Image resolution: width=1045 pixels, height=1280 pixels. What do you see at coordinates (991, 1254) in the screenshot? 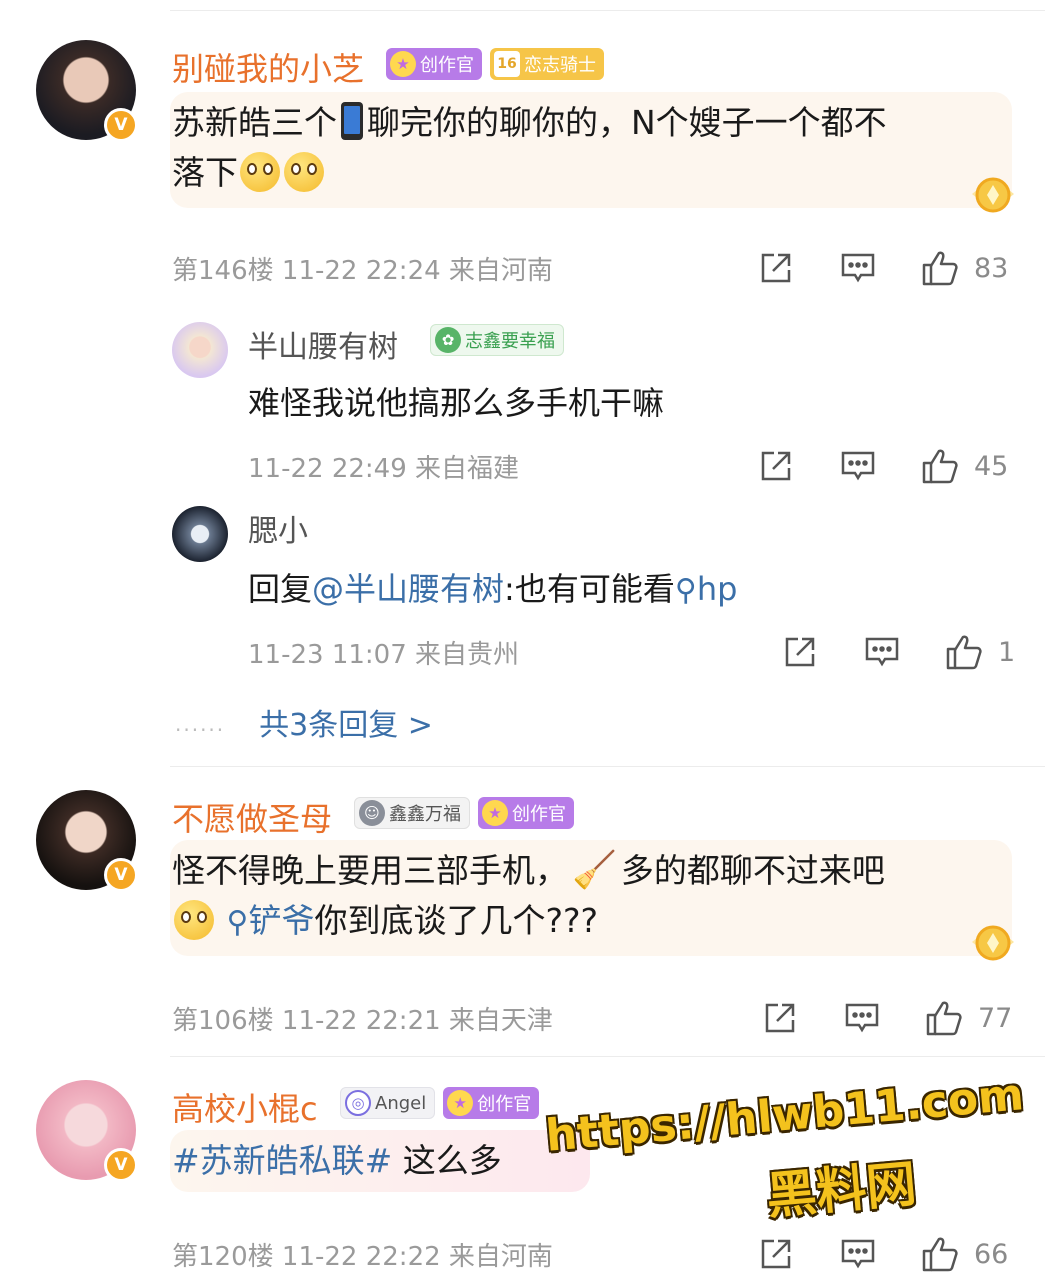
I see `like-count: 66` at bounding box center [991, 1254].